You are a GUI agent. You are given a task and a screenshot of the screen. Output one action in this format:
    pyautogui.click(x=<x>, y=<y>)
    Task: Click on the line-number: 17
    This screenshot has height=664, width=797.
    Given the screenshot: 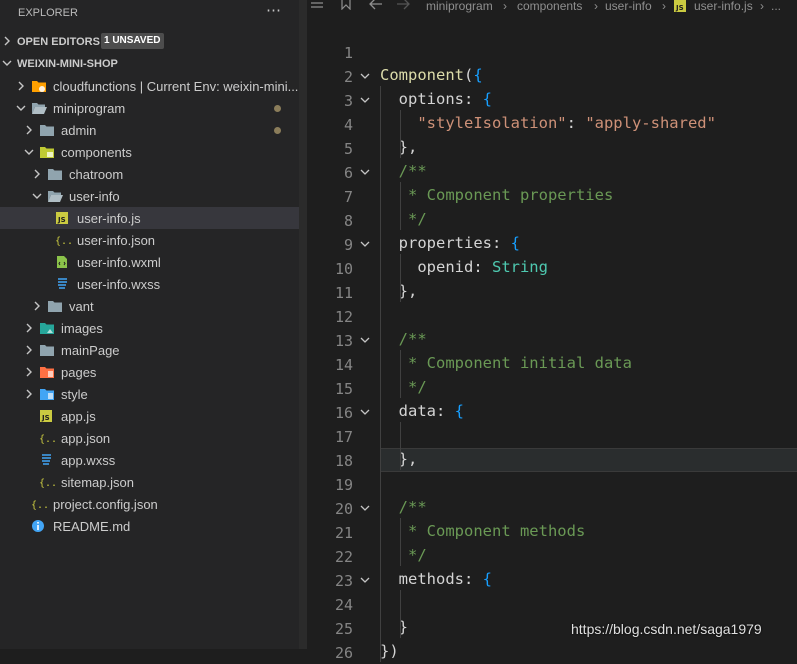 What is the action you would take?
    pyautogui.click(x=343, y=437)
    